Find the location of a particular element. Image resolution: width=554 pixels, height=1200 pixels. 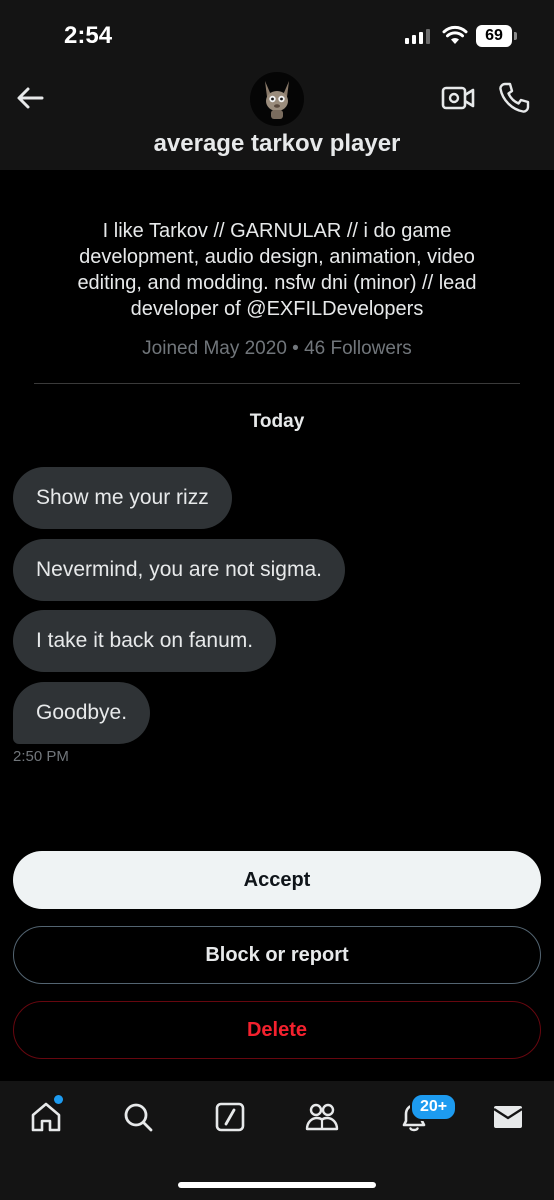

status-time: 2:54 is located at coordinates (88, 35).